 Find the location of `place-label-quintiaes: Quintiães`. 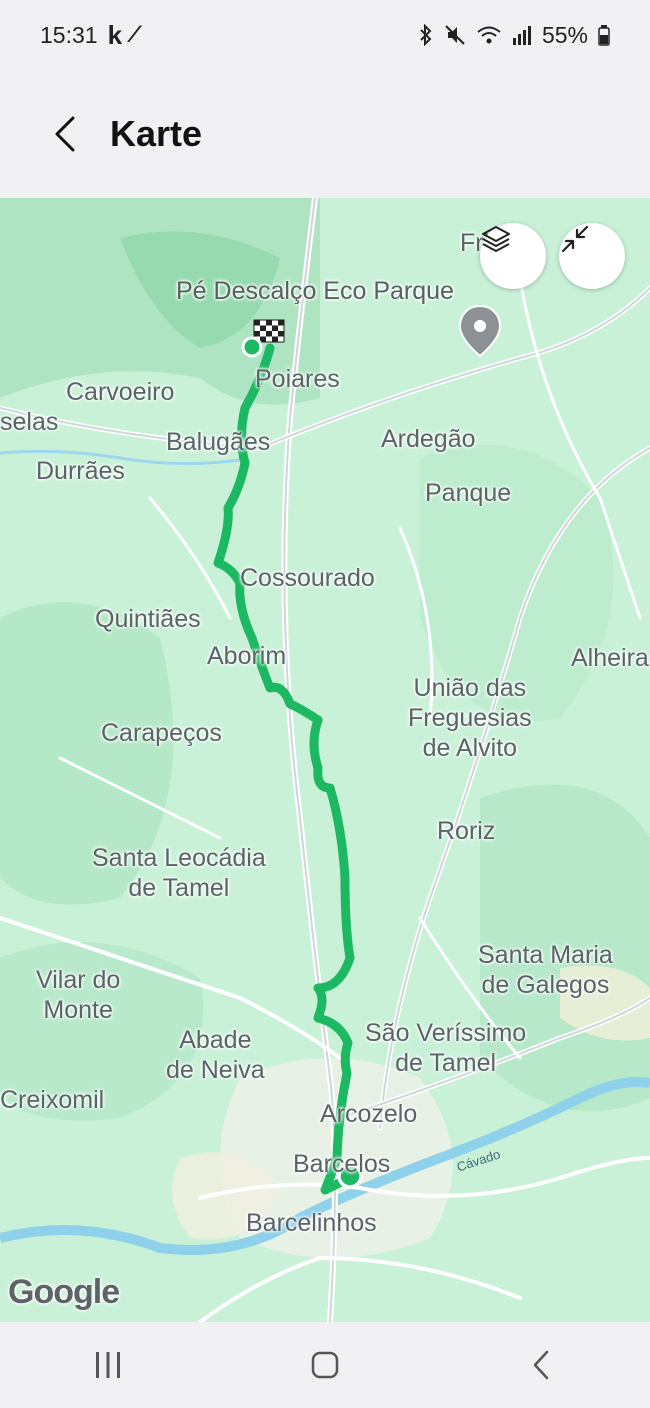

place-label-quintiaes: Quintiães is located at coordinates (148, 619).